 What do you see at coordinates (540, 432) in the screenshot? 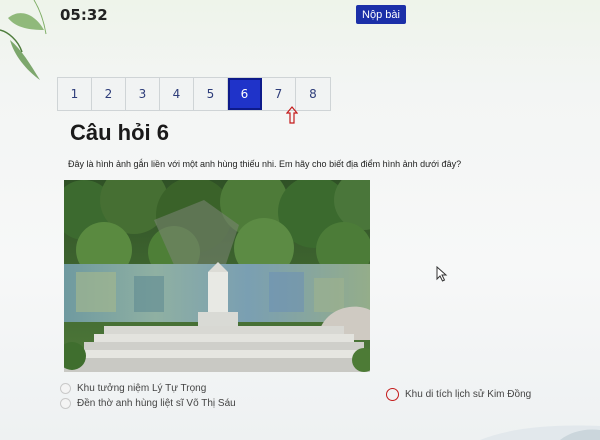
I see `corner-decoration` at bounding box center [540, 432].